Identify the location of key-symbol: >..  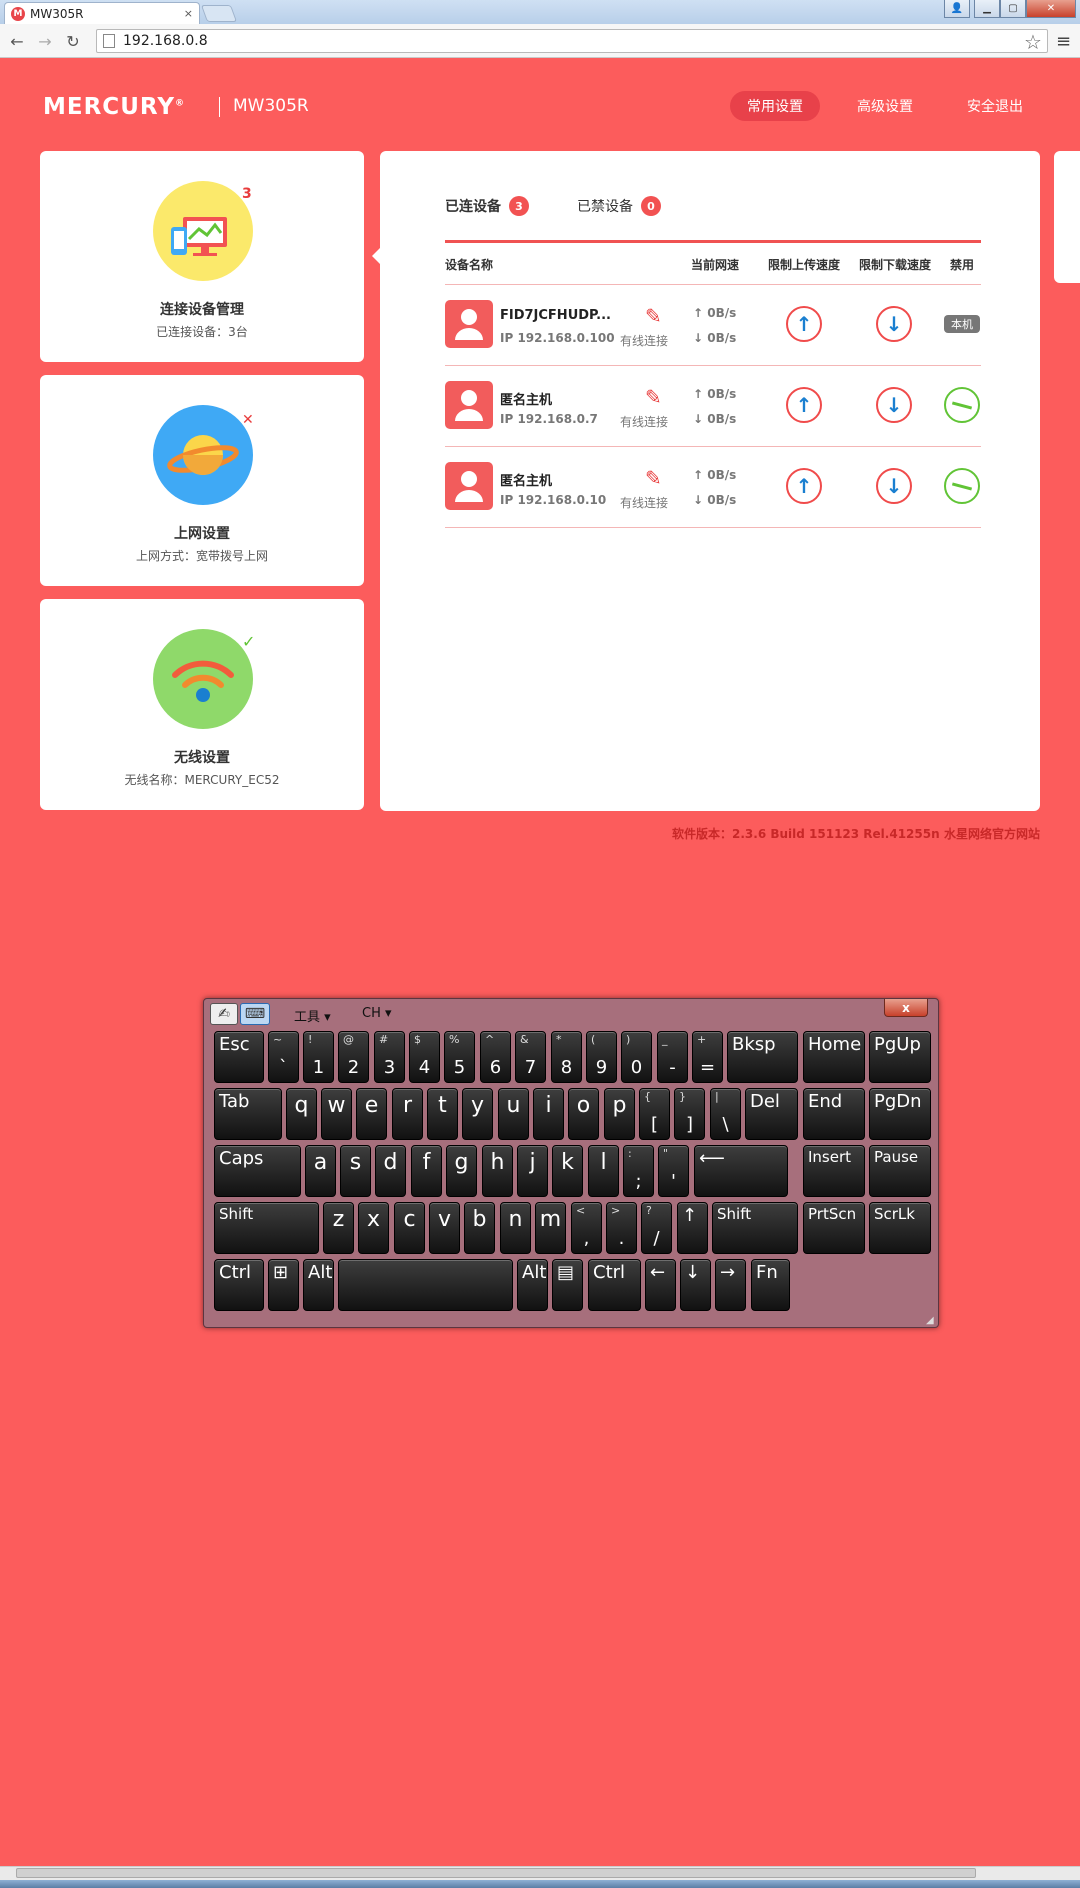
(621, 1228).